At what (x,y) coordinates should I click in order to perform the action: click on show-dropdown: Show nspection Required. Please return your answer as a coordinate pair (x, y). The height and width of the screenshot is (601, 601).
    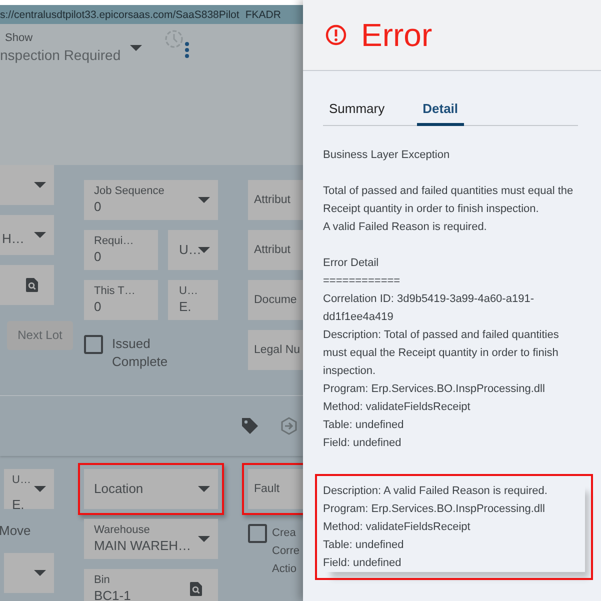
    Looking at the image, I should click on (75, 46).